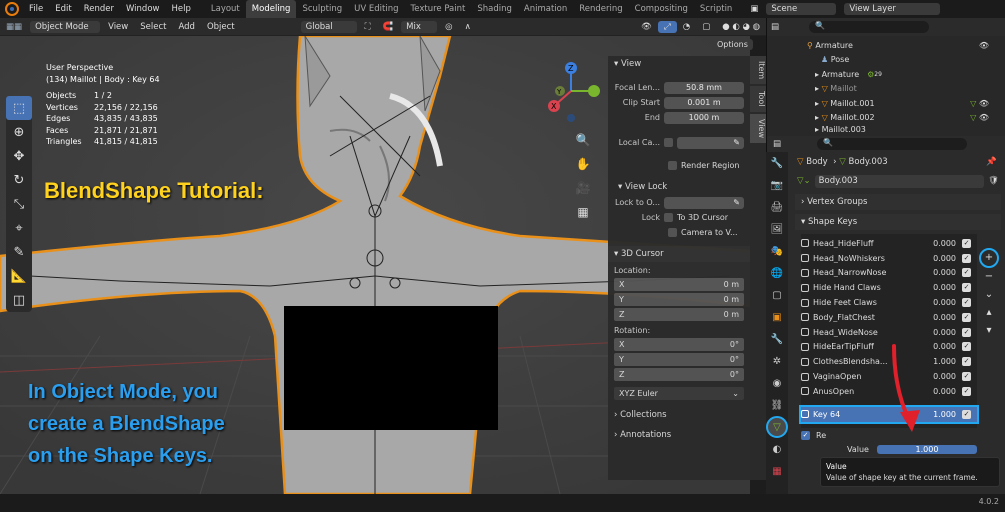  I want to click on lock-to-object-field: ✎, so click(704, 202).